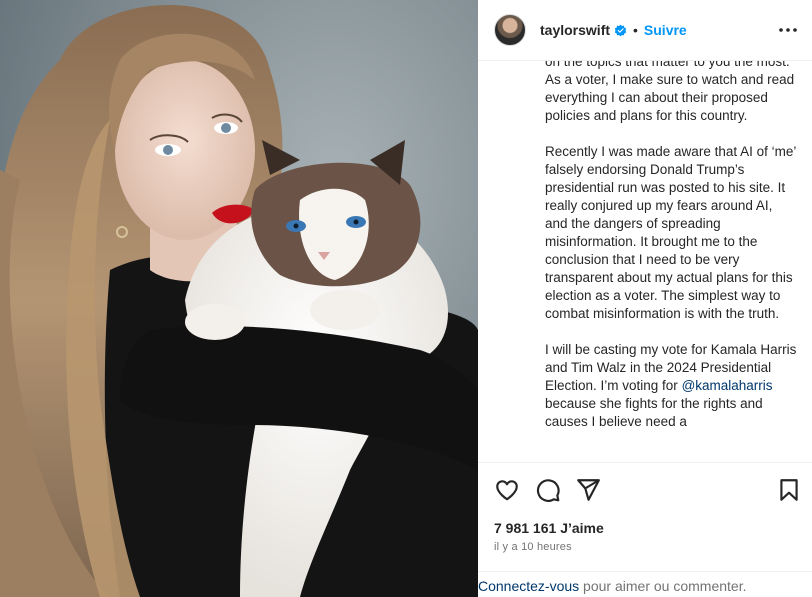 The width and height of the screenshot is (812, 597). Describe the element at coordinates (620, 30) in the screenshot. I see `verified-badge-icon` at that location.